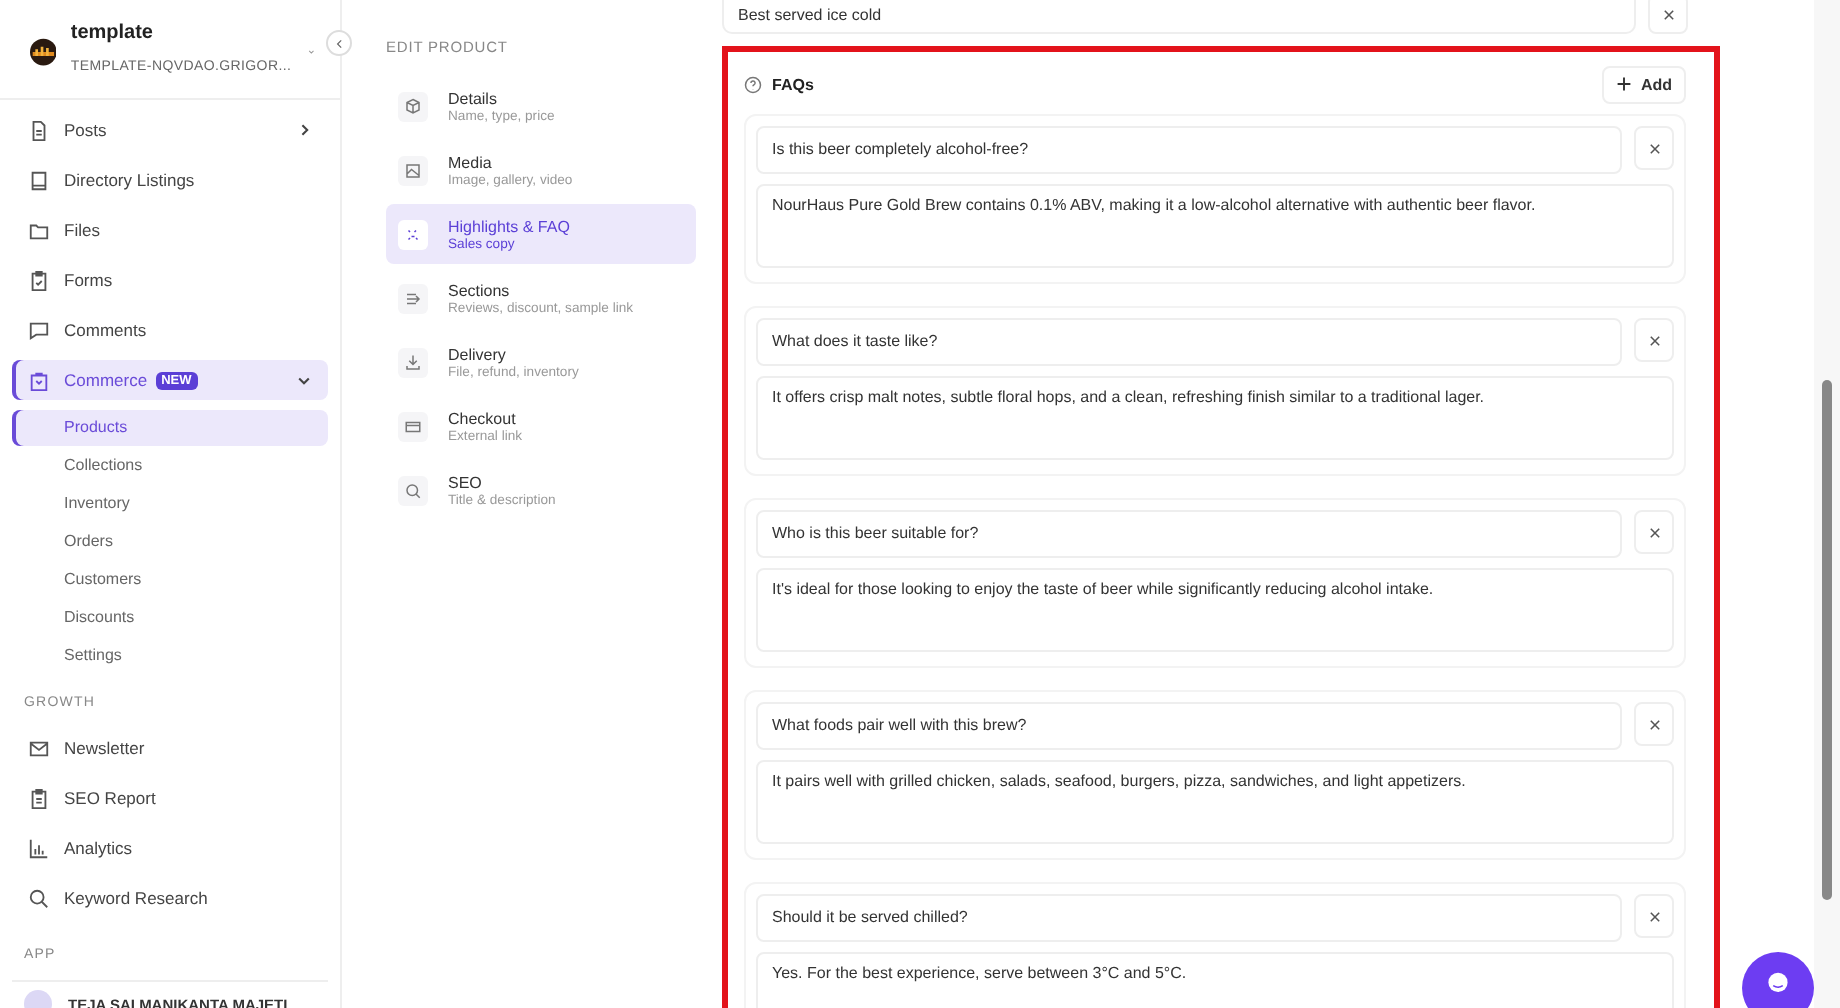 This screenshot has height=1008, width=1840. What do you see at coordinates (1189, 726) in the screenshot?
I see `question-field: What foods pair well with this brew?` at bounding box center [1189, 726].